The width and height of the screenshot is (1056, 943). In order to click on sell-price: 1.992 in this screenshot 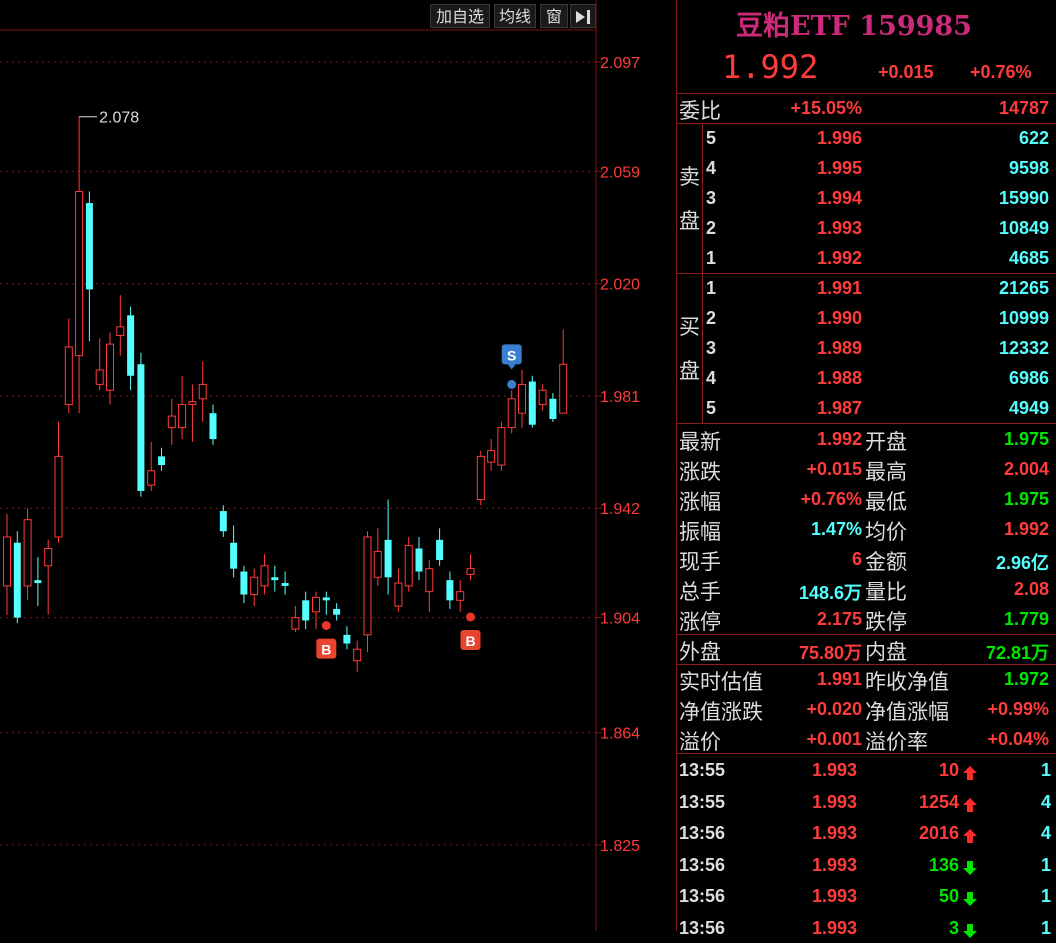, I will do `click(839, 258)`.